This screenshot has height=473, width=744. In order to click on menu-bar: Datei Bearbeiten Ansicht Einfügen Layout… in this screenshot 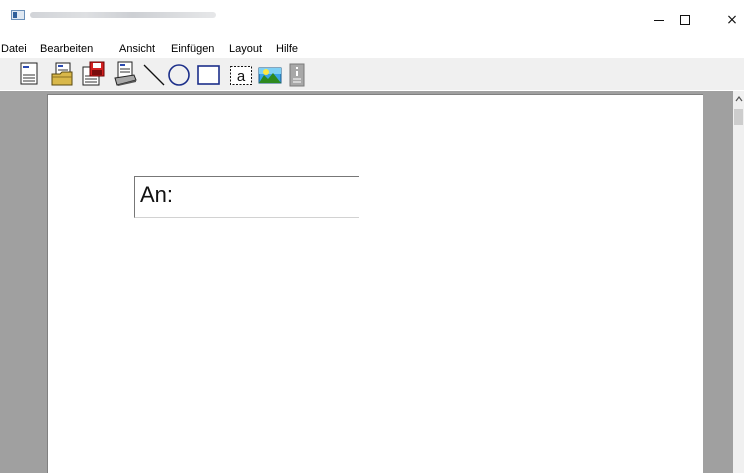, I will do `click(372, 49)`.